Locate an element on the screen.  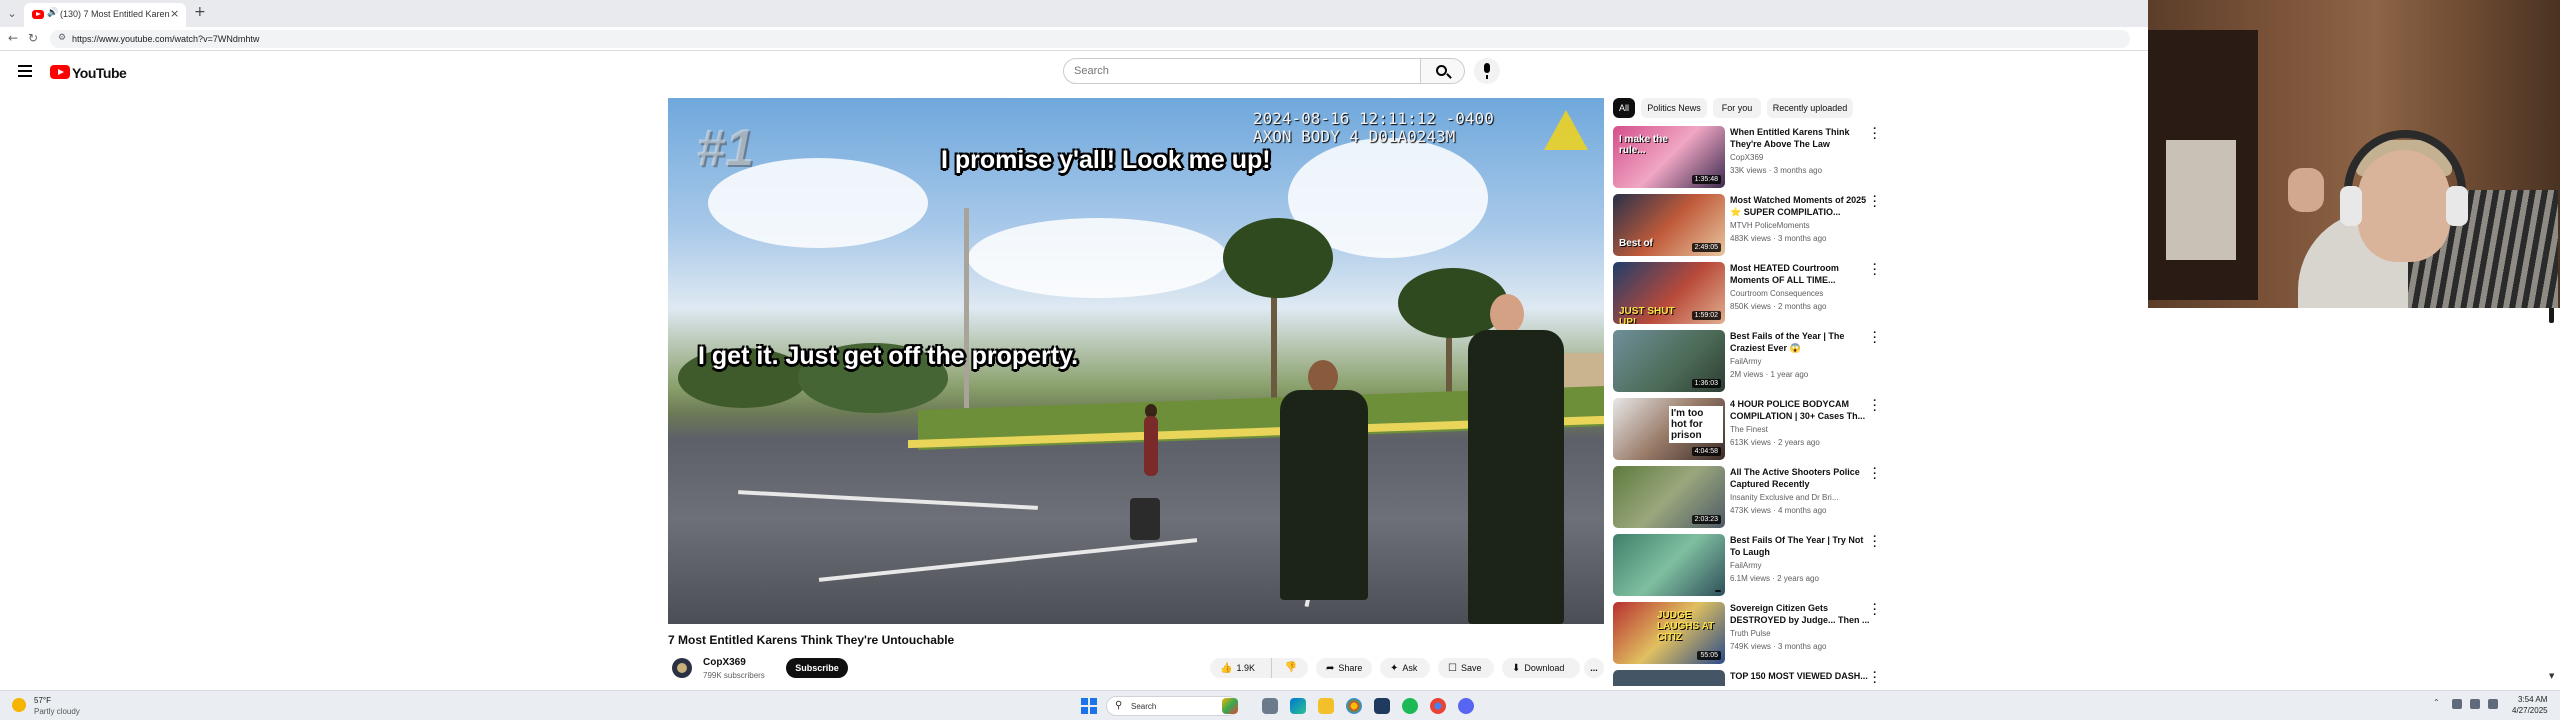
dislike-button: 👎 is located at coordinates (1291, 668).